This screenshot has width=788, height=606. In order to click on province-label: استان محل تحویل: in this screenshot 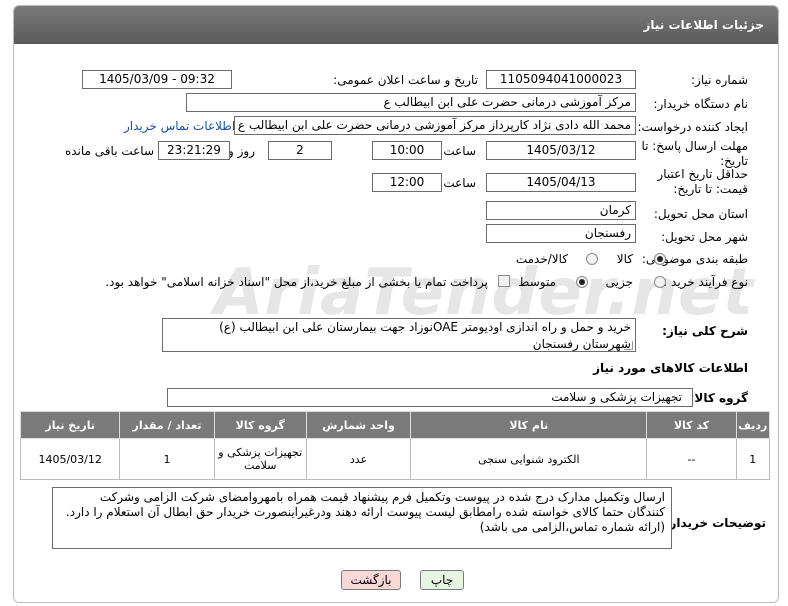, I will do `click(700, 214)`.